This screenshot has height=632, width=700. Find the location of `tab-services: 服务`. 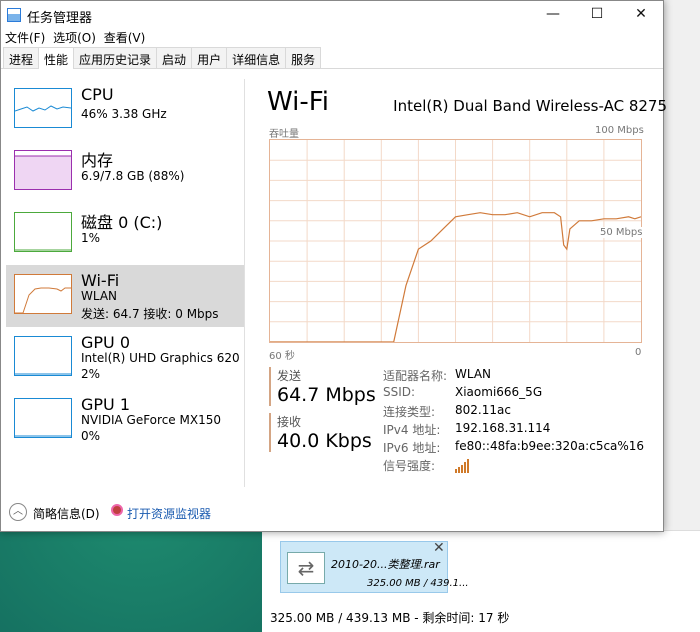

tab-services: 服务 is located at coordinates (303, 57).